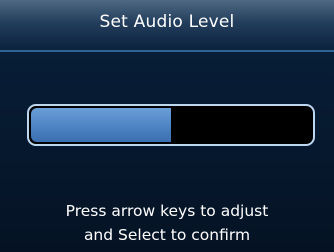  What do you see at coordinates (101, 125) in the screenshot?
I see `audio-level-fill` at bounding box center [101, 125].